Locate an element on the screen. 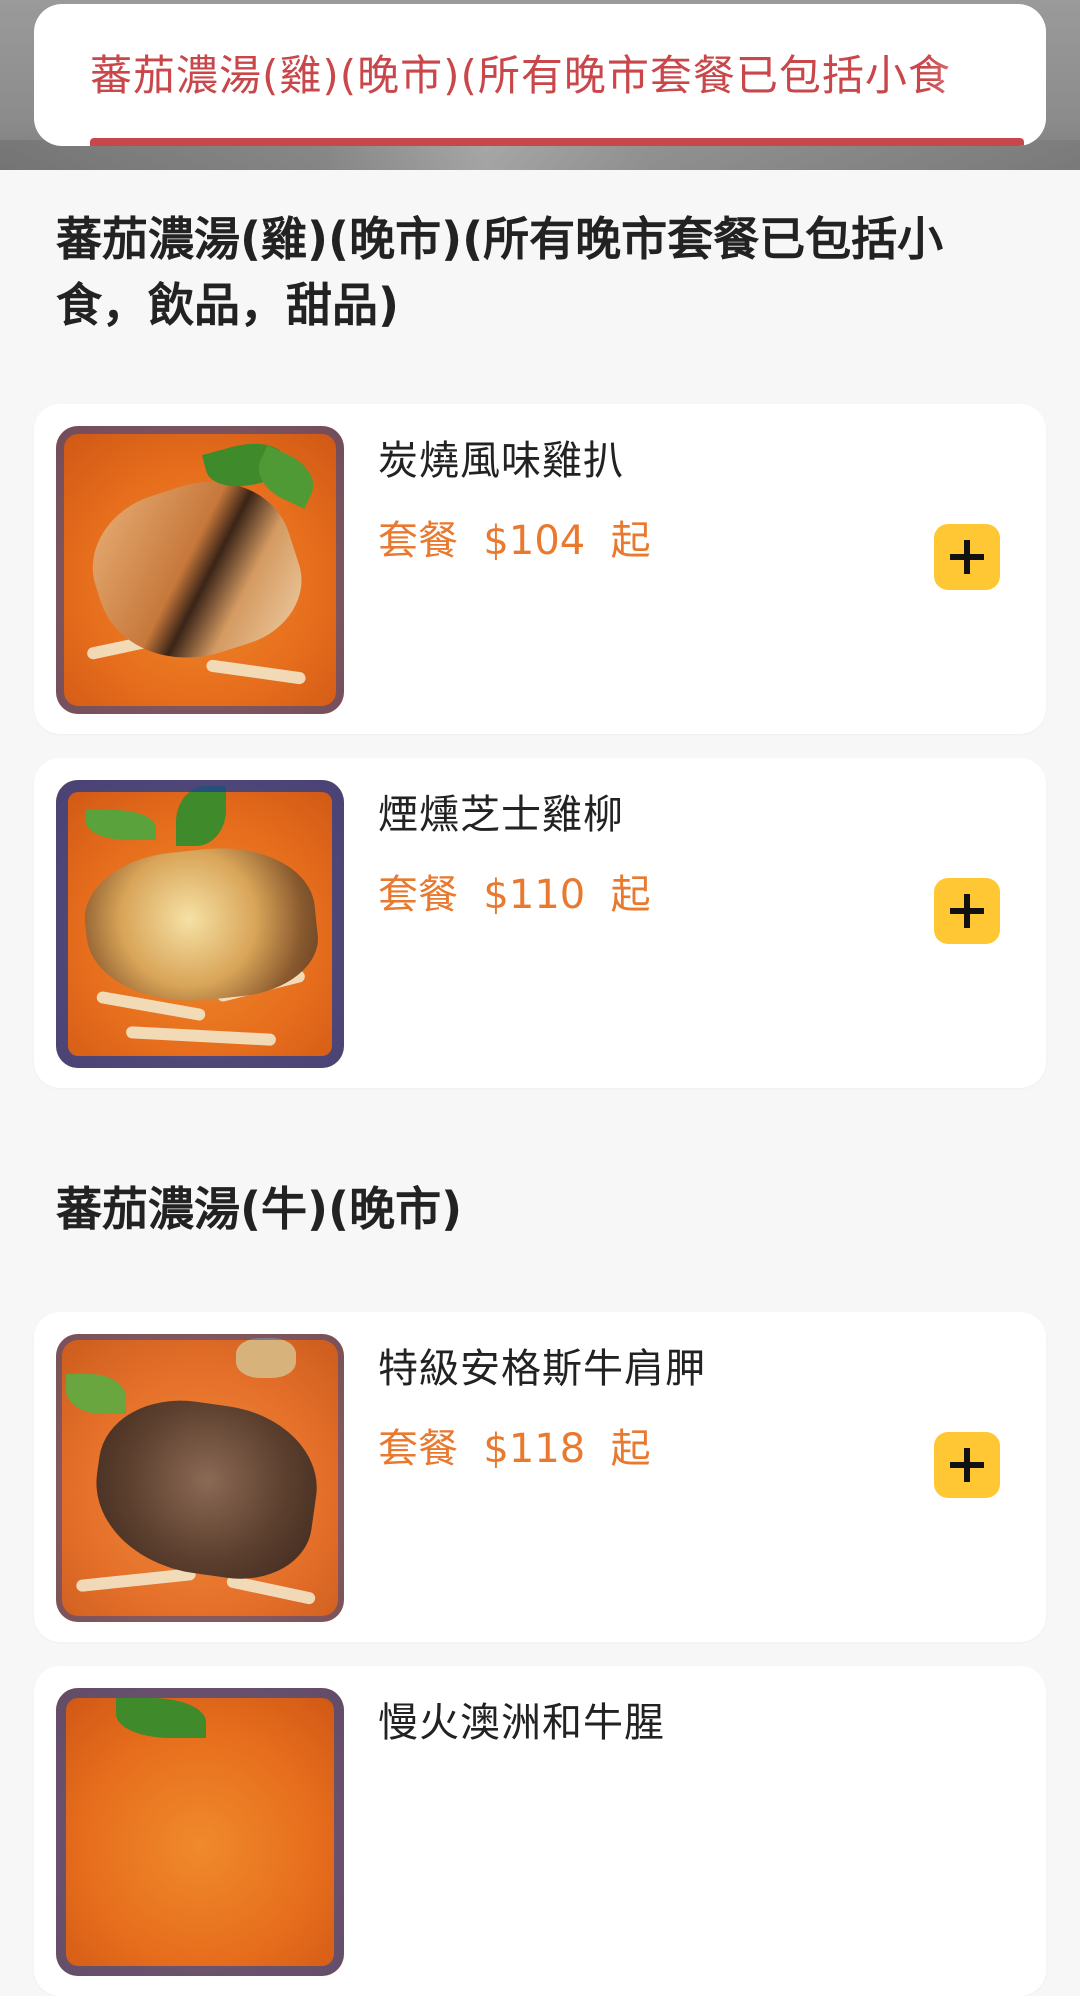 The height and width of the screenshot is (1996, 1080). grilled-chicken-soup-image is located at coordinates (200, 570).